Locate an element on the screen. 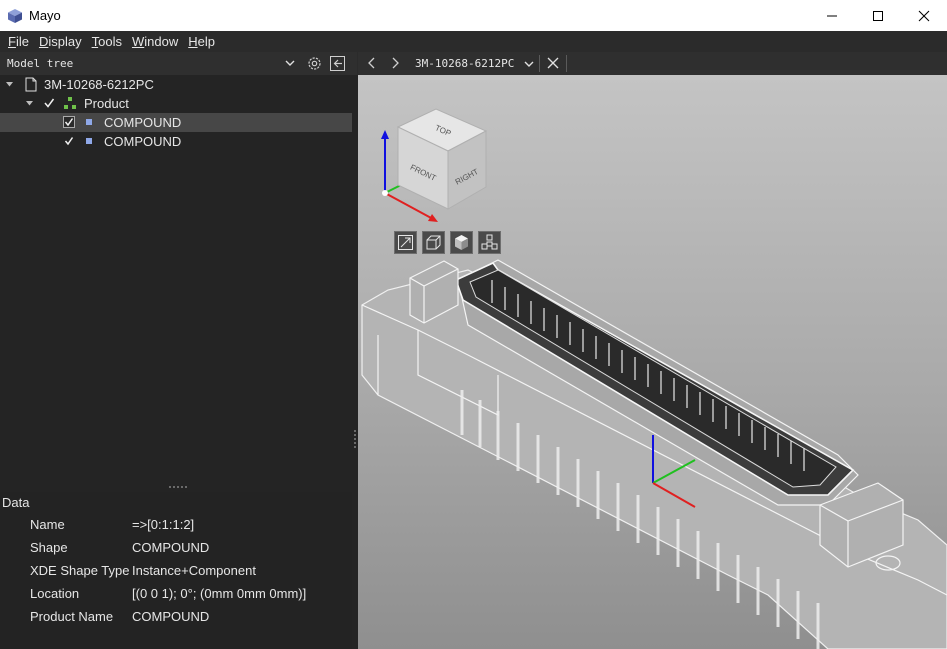 This screenshot has width=947, height=649. minimize-button is located at coordinates (832, 15).